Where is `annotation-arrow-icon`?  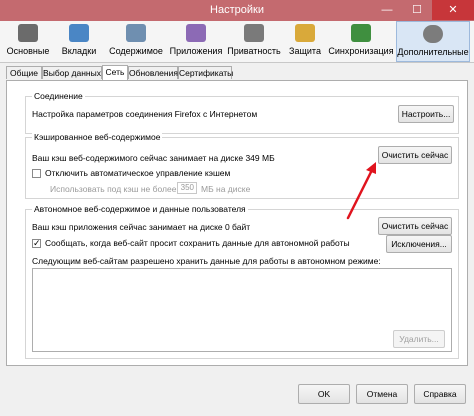
annotation-arrow-icon is located at coordinates (361, 191).